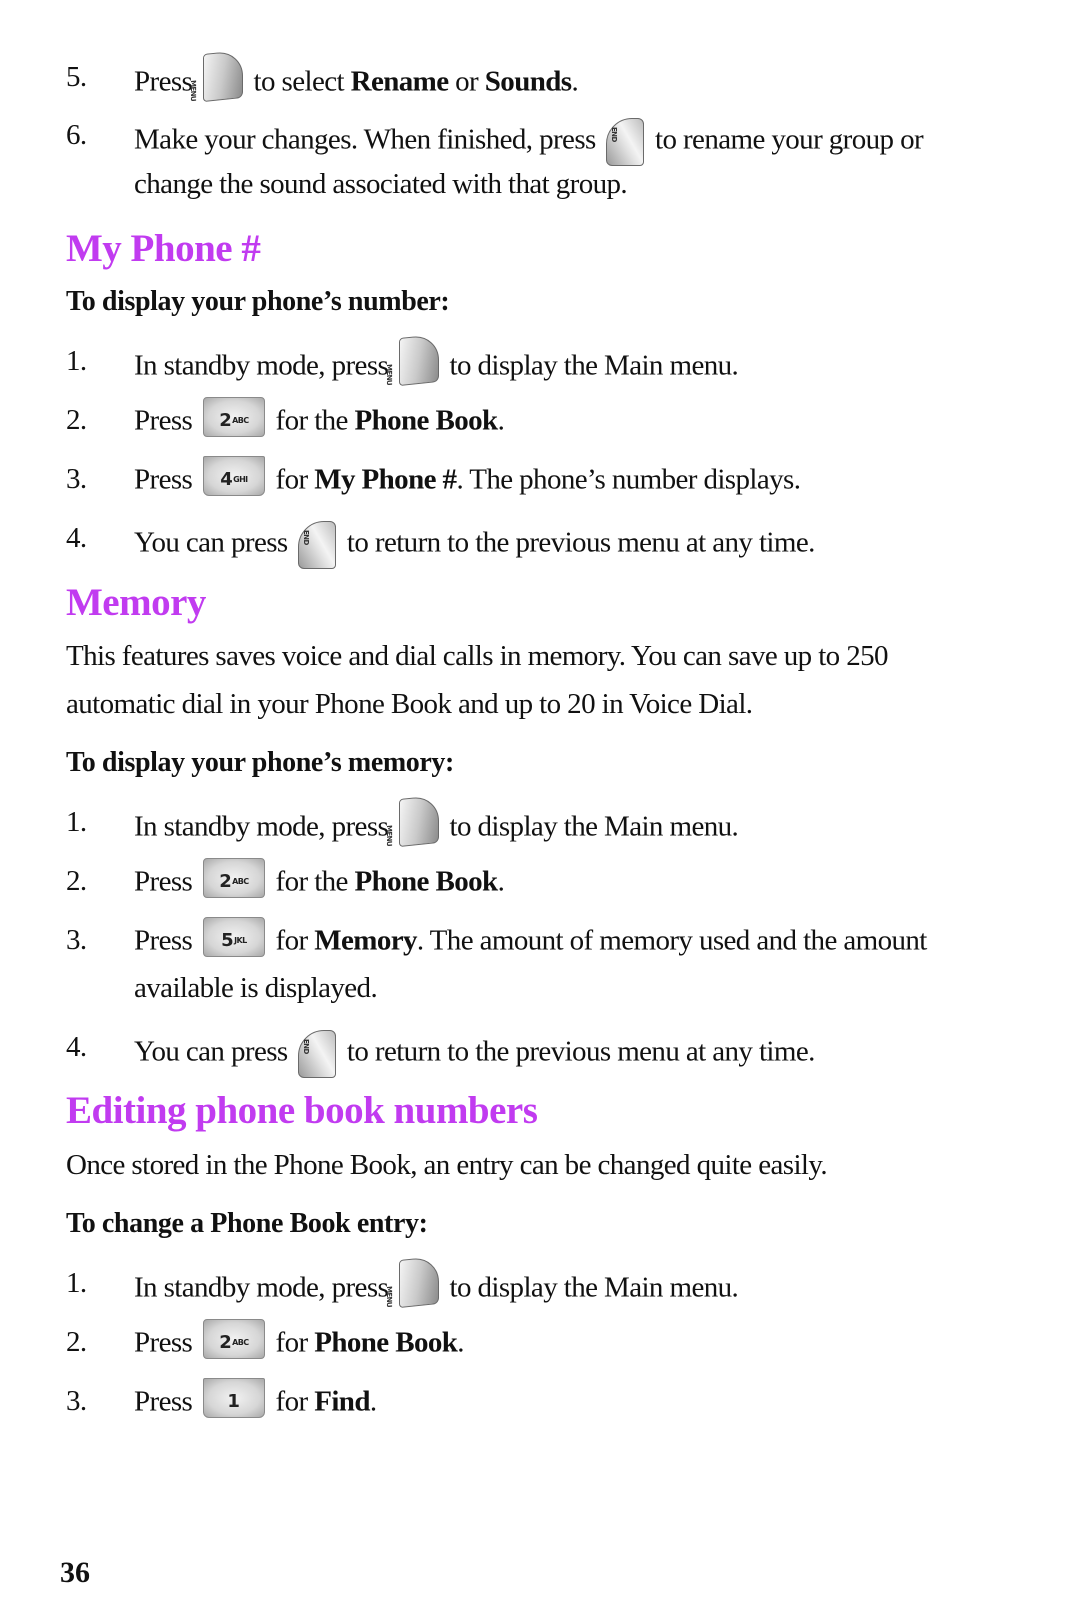  Describe the element at coordinates (226, 479) in the screenshot. I see `key-digit: 4` at that location.